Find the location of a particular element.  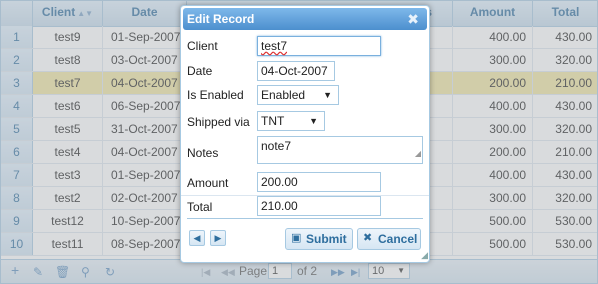

enabled-select: Enabled ▼ is located at coordinates (298, 95).